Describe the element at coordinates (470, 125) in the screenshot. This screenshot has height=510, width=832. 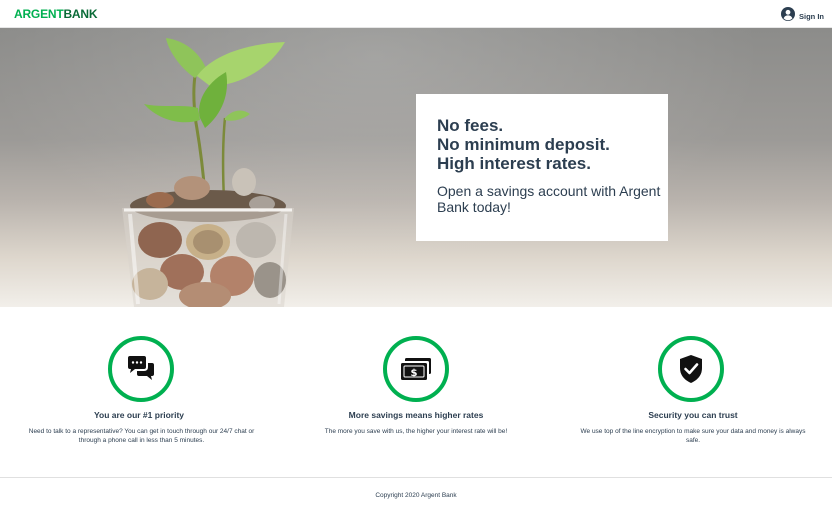
I see `hero-headline-line1: No fees.` at that location.